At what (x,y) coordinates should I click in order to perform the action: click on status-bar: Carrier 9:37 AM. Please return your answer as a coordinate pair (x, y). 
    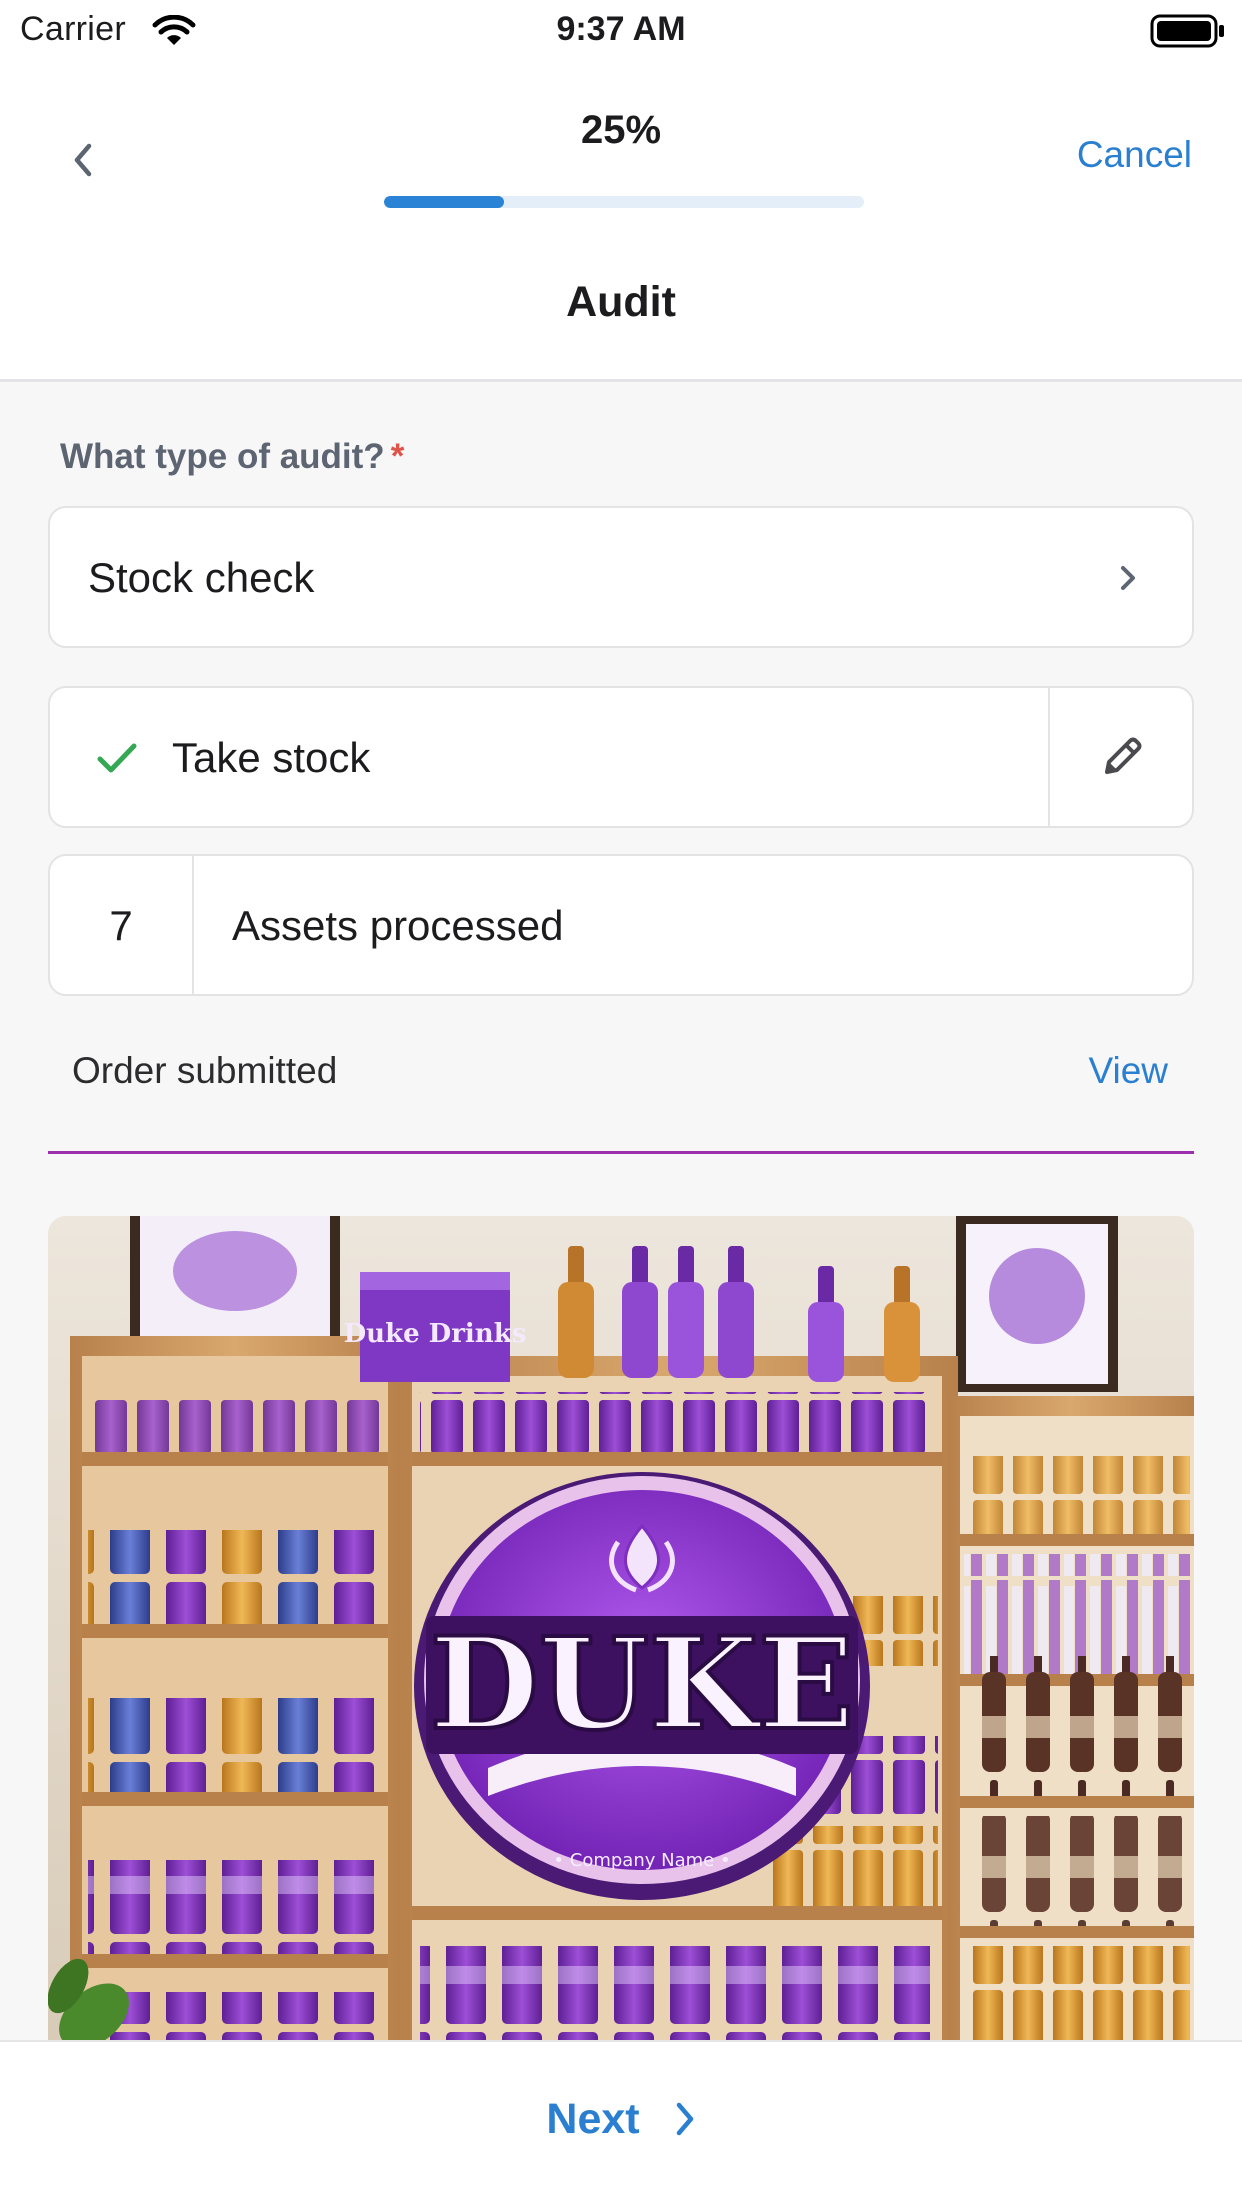
    Looking at the image, I should click on (621, 32).